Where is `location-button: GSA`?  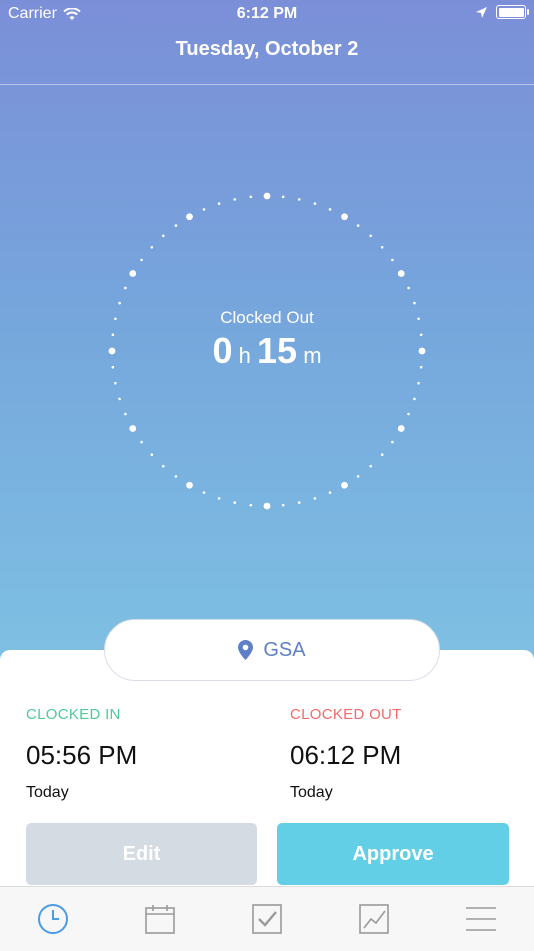 location-button: GSA is located at coordinates (272, 650).